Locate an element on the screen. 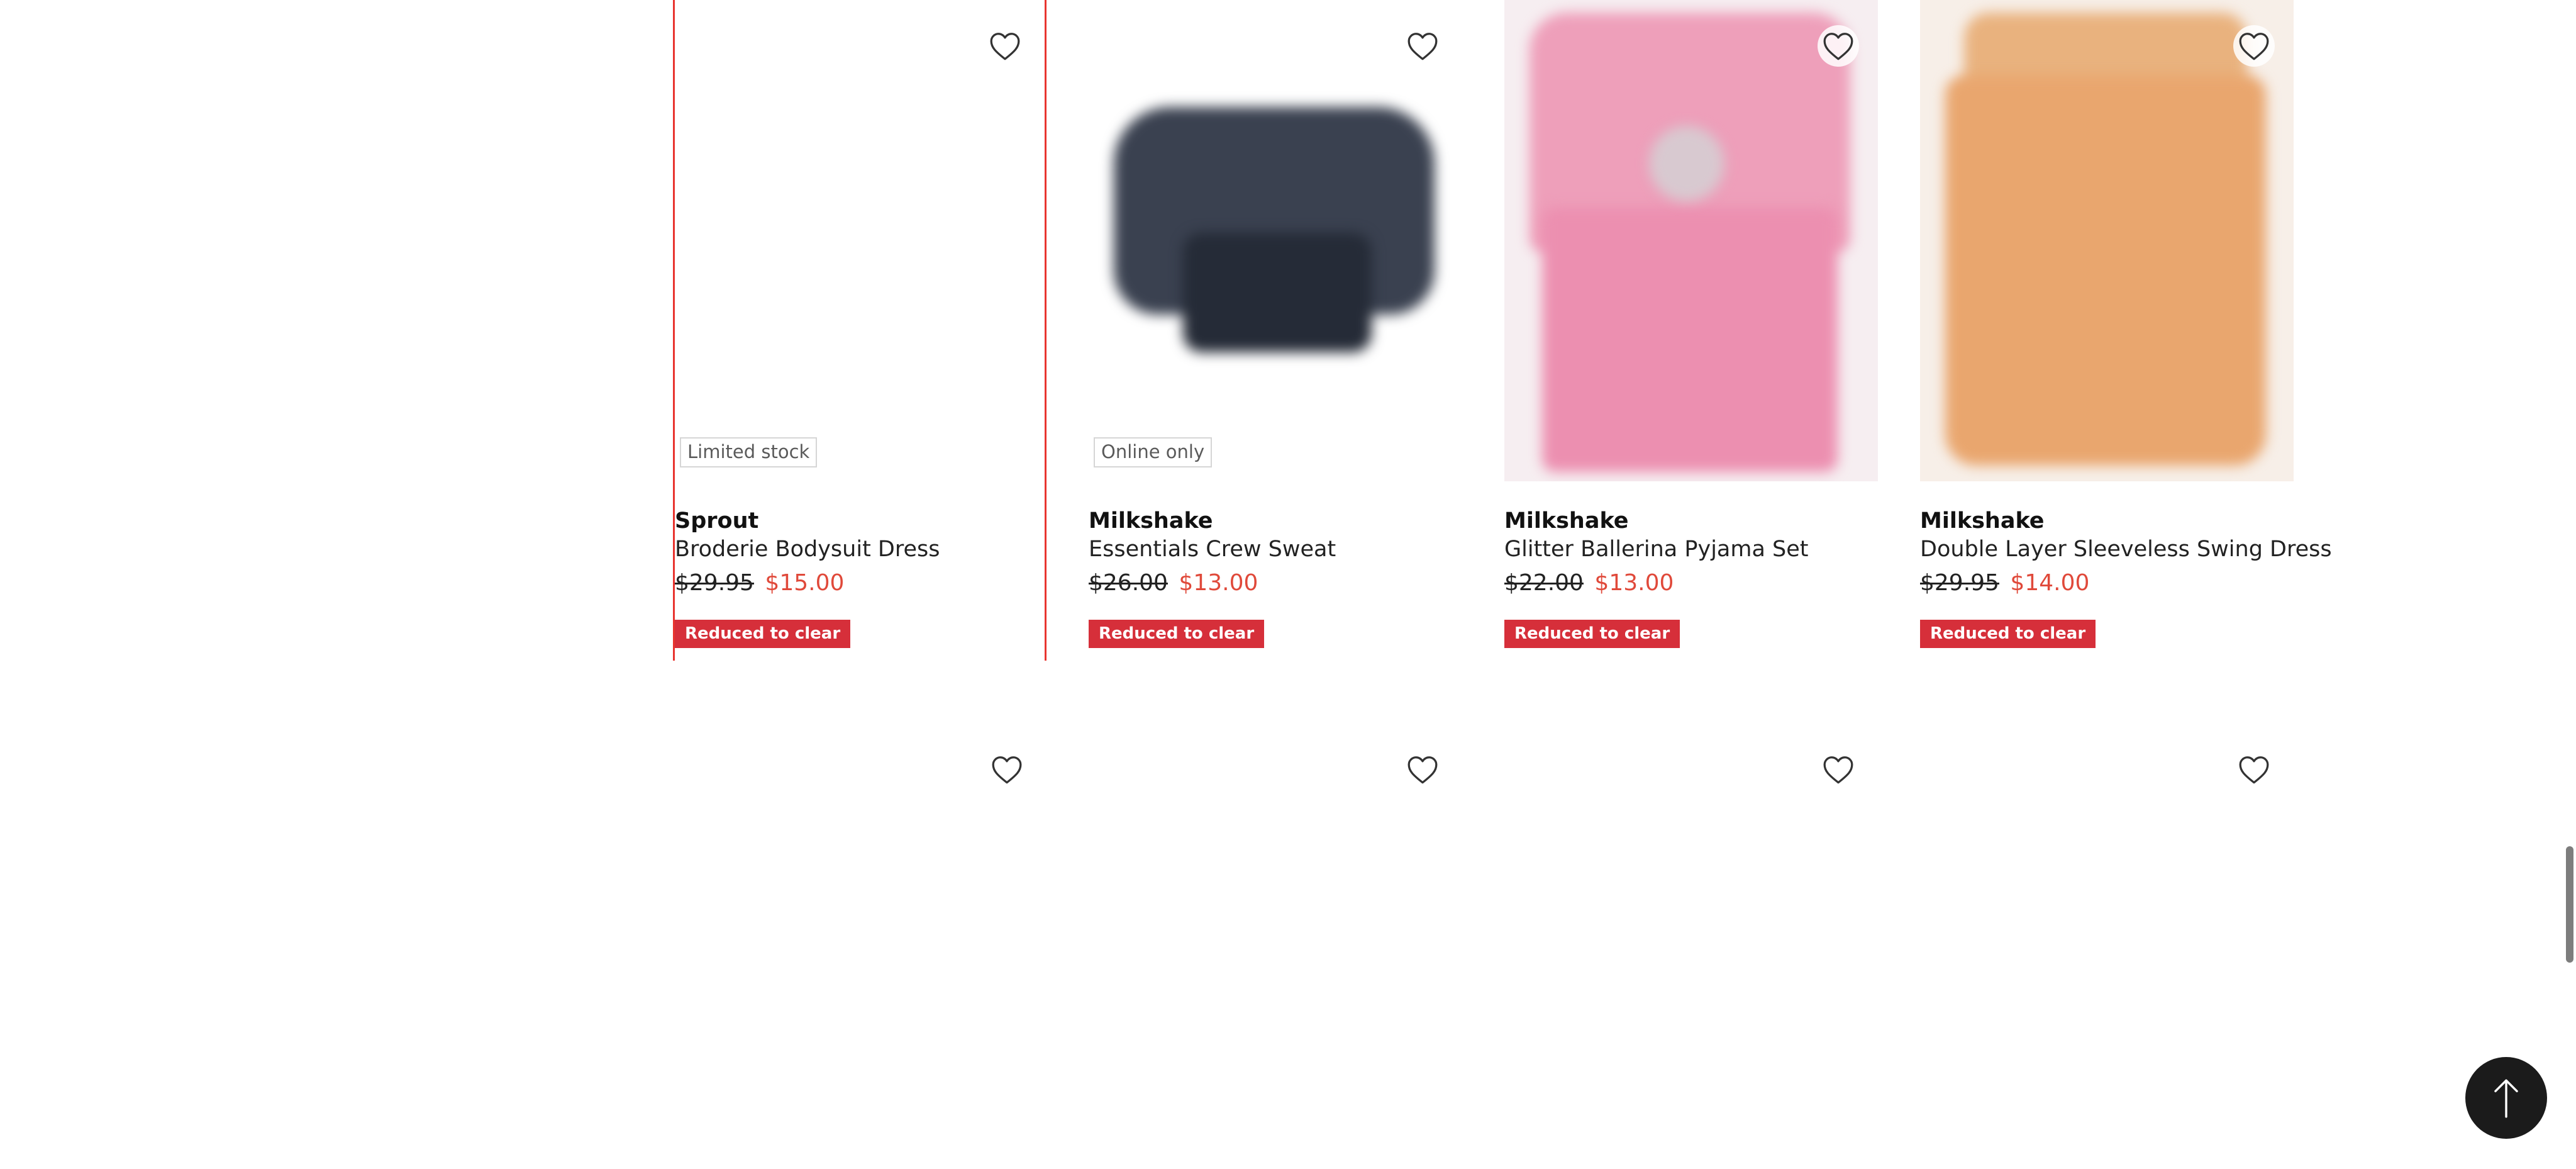 This screenshot has height=1169, width=2576. product-title: Double Layer Sleeveless Swing Dress is located at coordinates (2126, 549).